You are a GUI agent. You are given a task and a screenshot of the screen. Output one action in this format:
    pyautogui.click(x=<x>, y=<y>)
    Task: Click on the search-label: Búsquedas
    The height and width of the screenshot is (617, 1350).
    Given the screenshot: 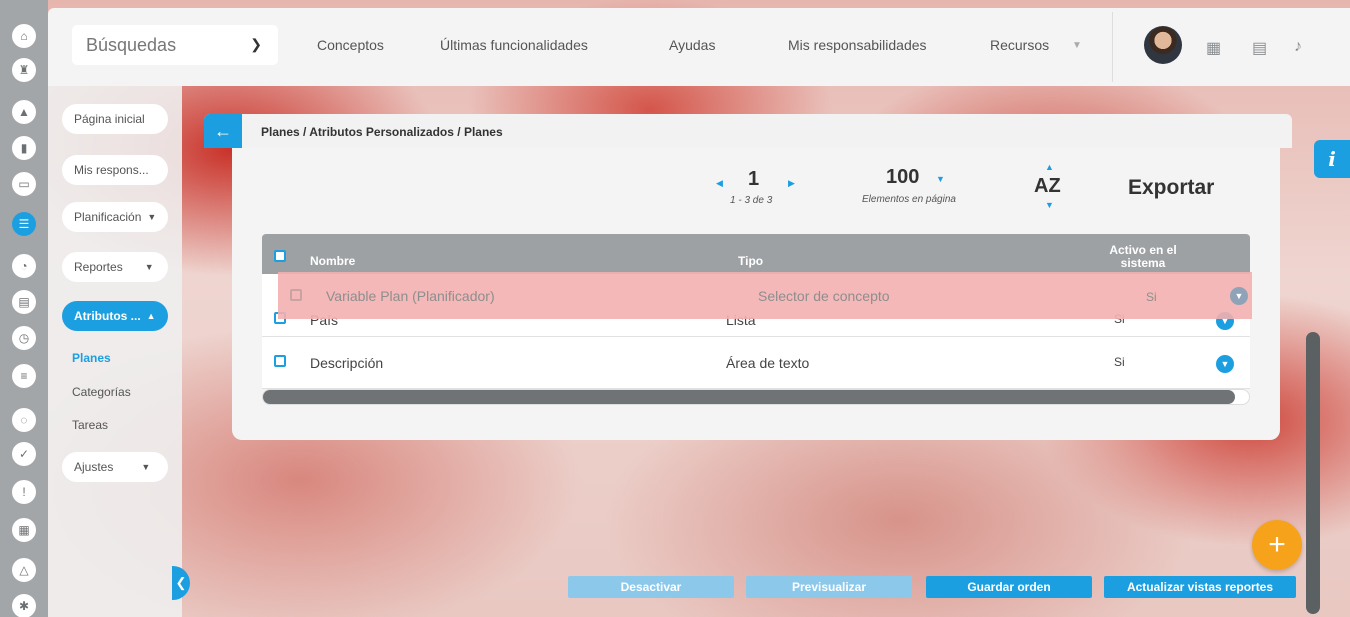 What is the action you would take?
    pyautogui.click(x=131, y=44)
    